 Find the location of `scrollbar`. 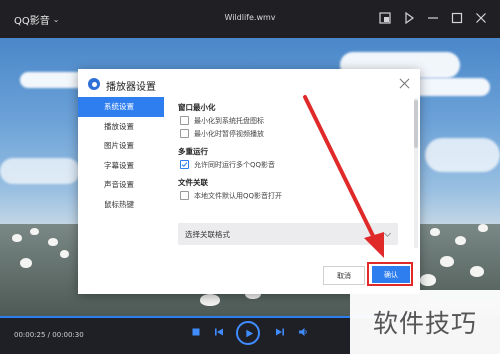

scrollbar is located at coordinates (416, 173).